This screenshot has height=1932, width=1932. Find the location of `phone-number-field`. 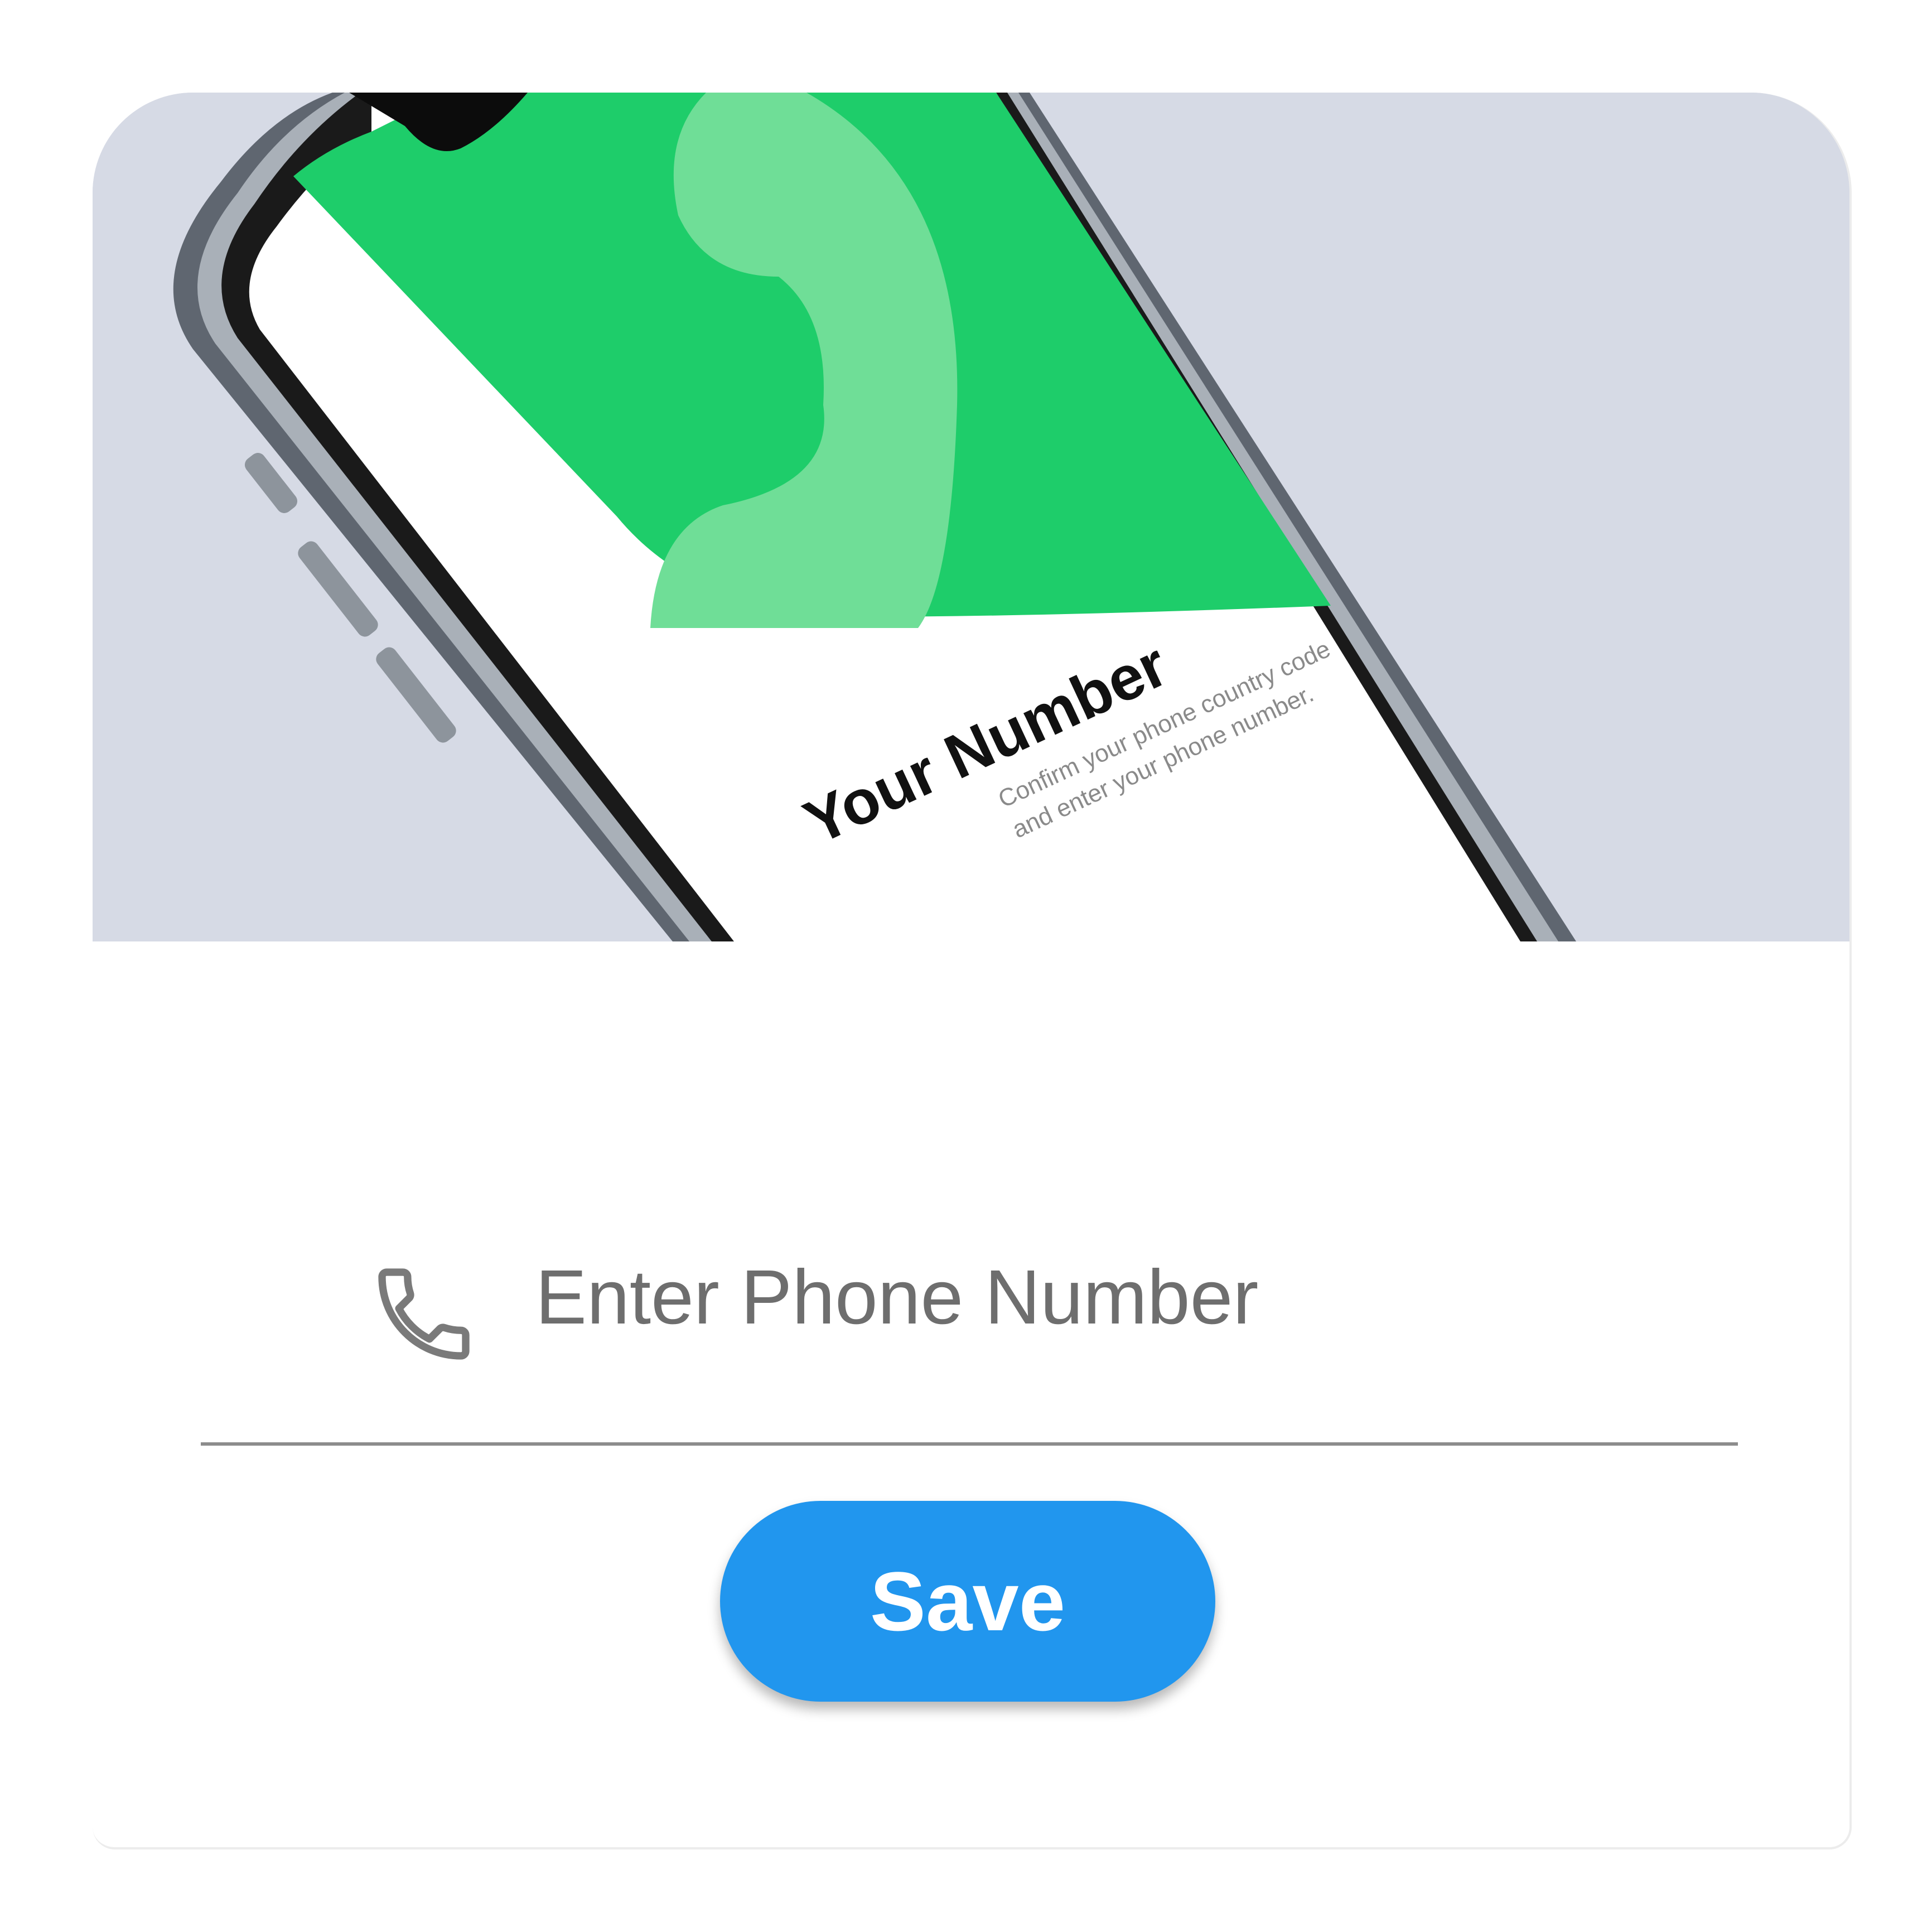

phone-number-field is located at coordinates (968, 1286).